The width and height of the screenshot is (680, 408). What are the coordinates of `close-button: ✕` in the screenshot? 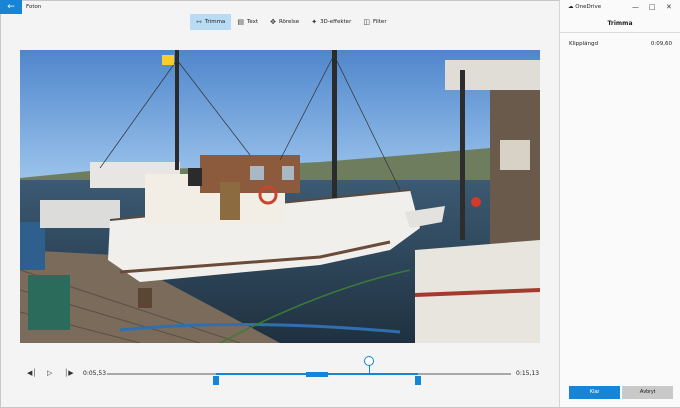 It's located at (669, 7).